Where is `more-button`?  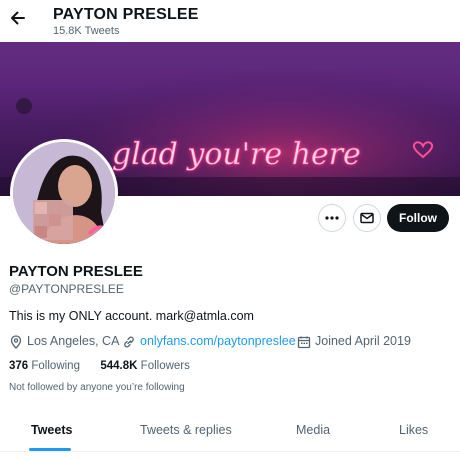 more-button is located at coordinates (332, 218).